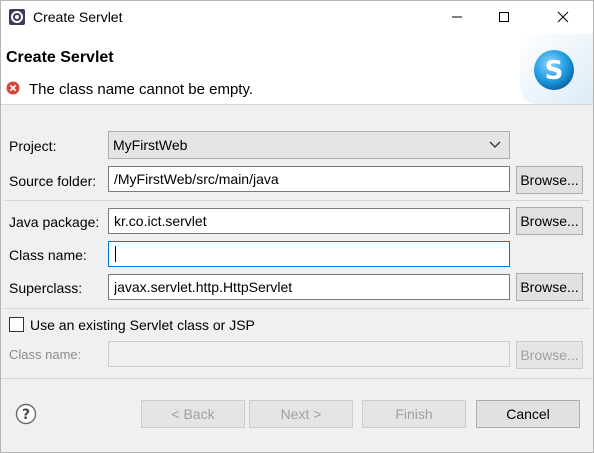  Describe the element at coordinates (142, 325) in the screenshot. I see `use-existing-label: Use an existing Servlet class or JSP` at that location.